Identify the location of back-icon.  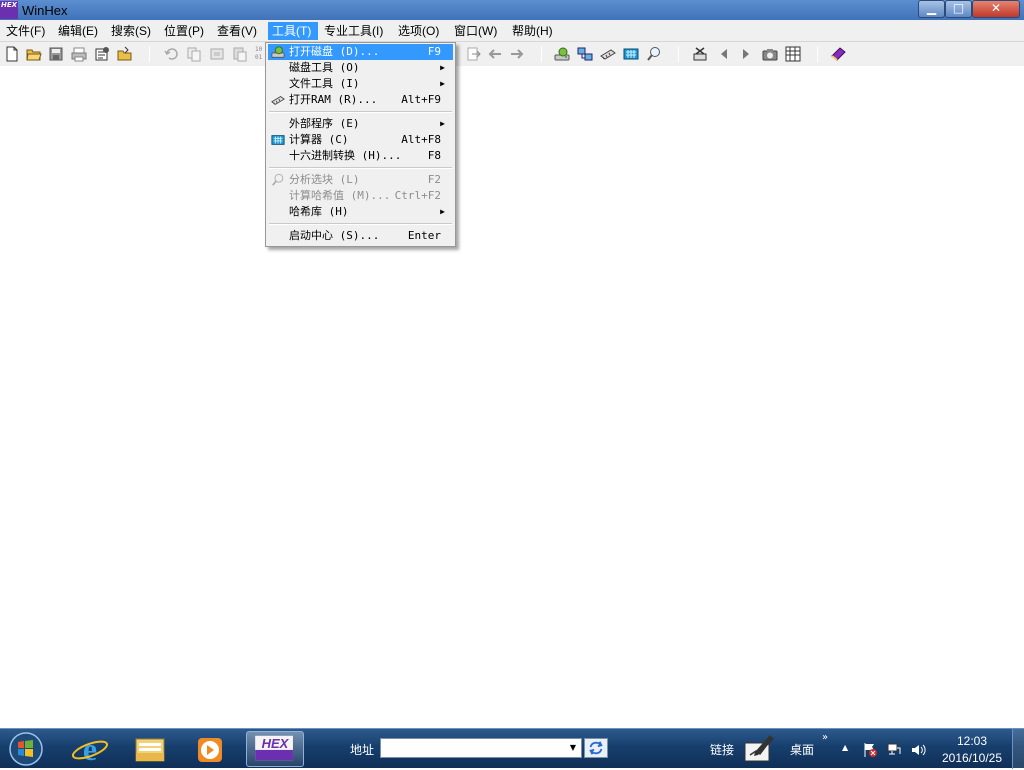
(495, 54).